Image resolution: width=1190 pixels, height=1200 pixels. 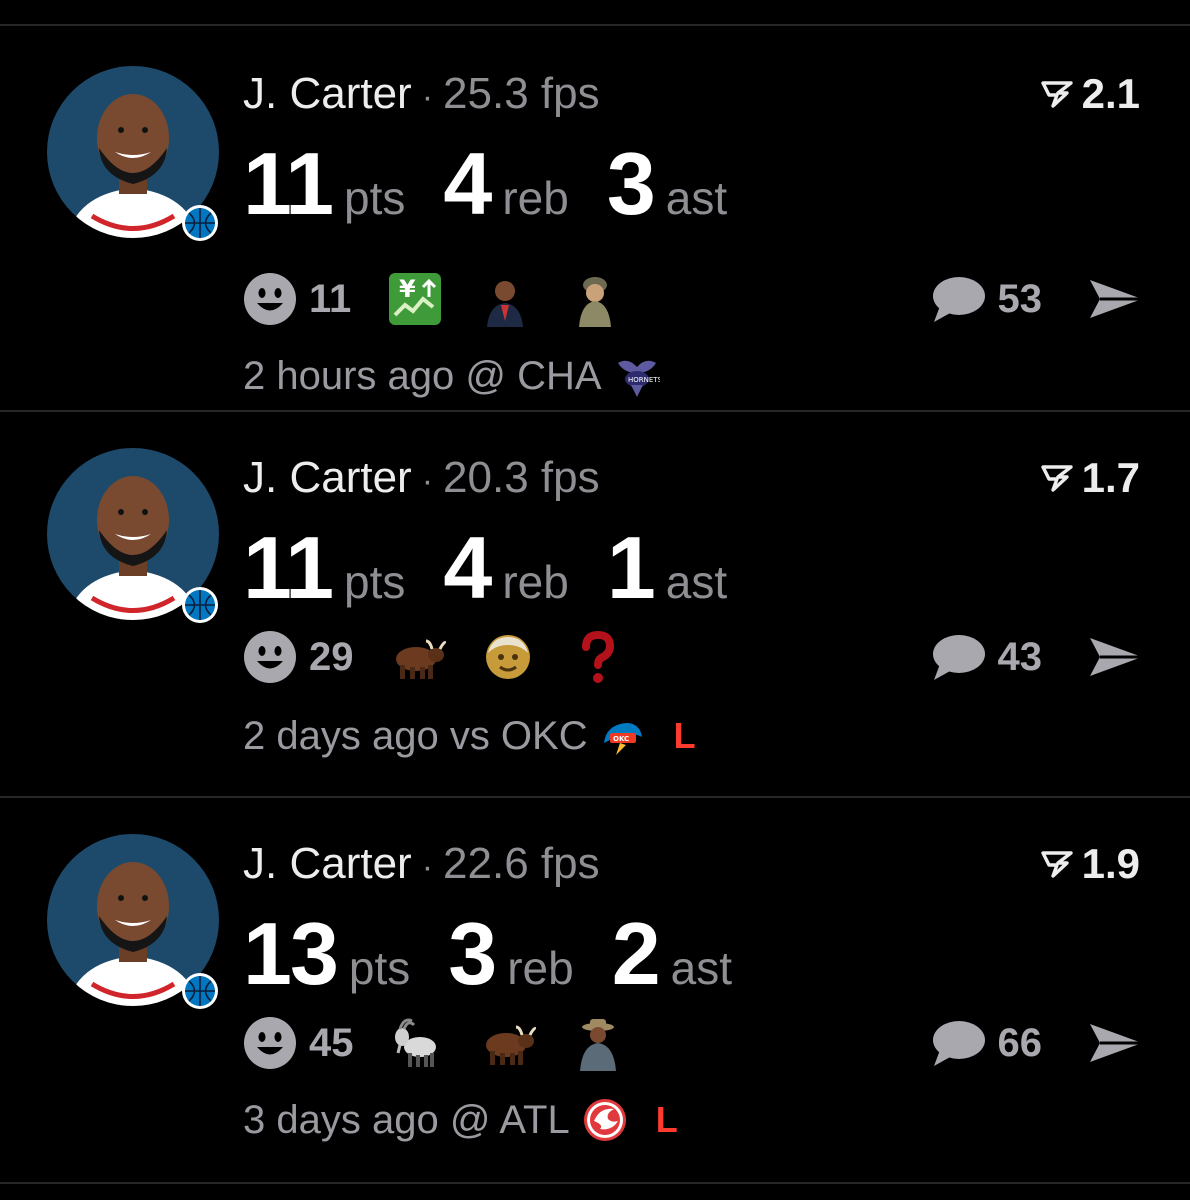 I want to click on assists-stat: 1 ast, so click(x=667, y=568).